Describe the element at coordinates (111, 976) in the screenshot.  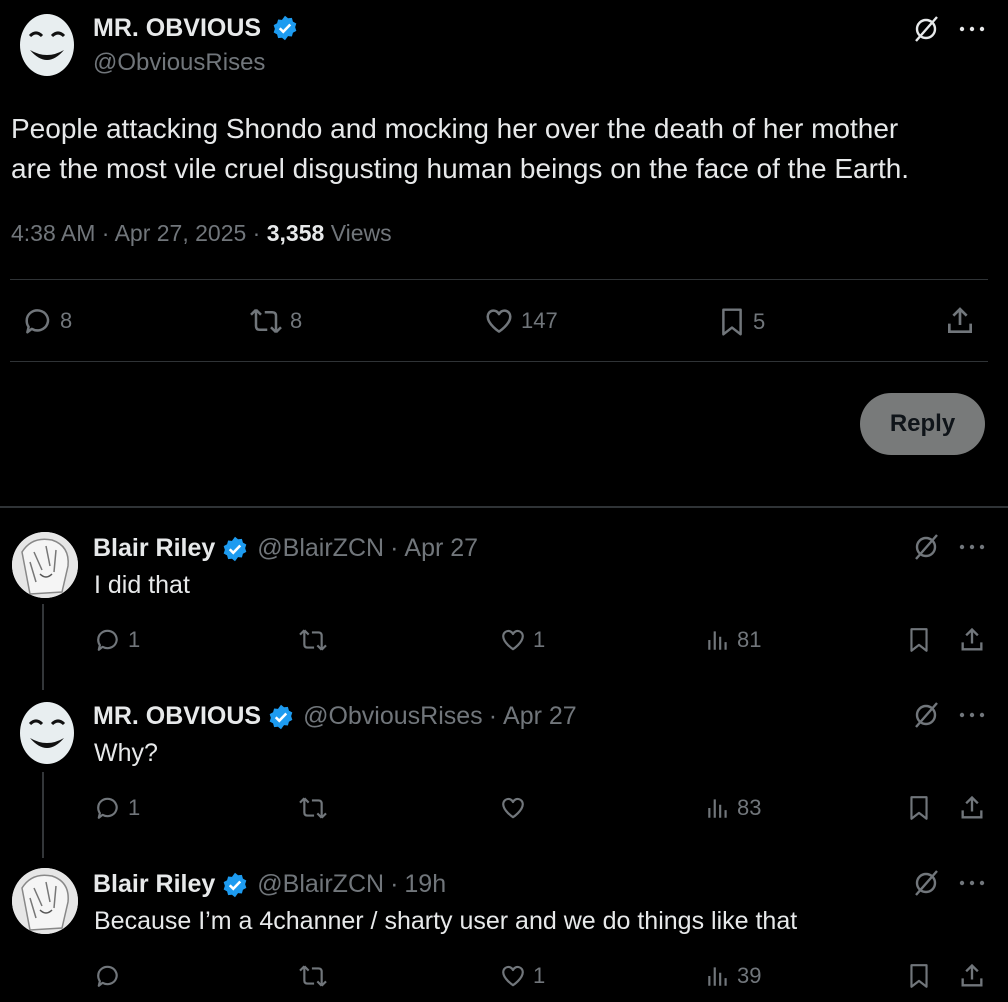
I see `reply-button` at that location.